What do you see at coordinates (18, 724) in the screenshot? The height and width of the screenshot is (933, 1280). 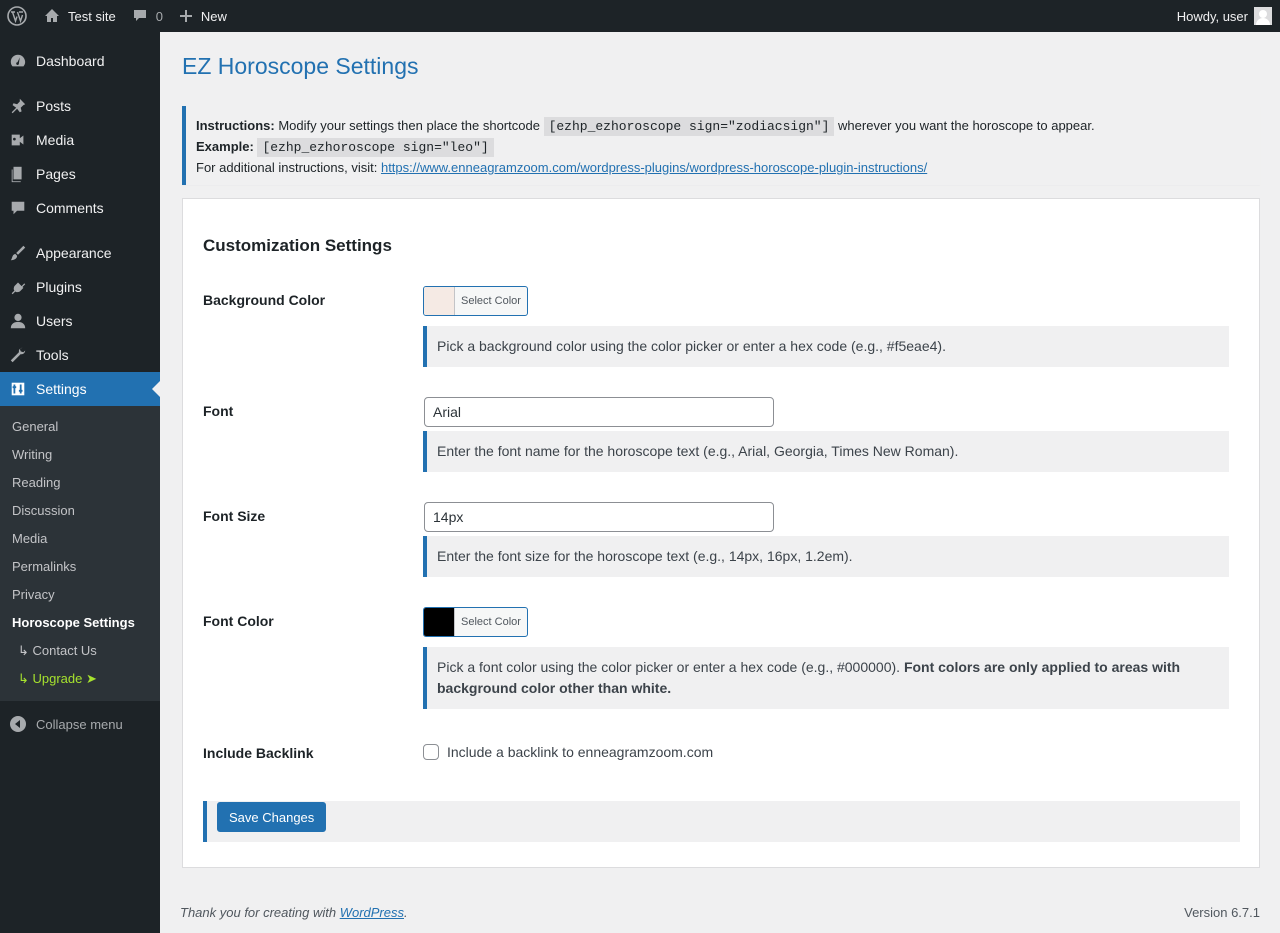 I see `collapse-arrow-icon` at bounding box center [18, 724].